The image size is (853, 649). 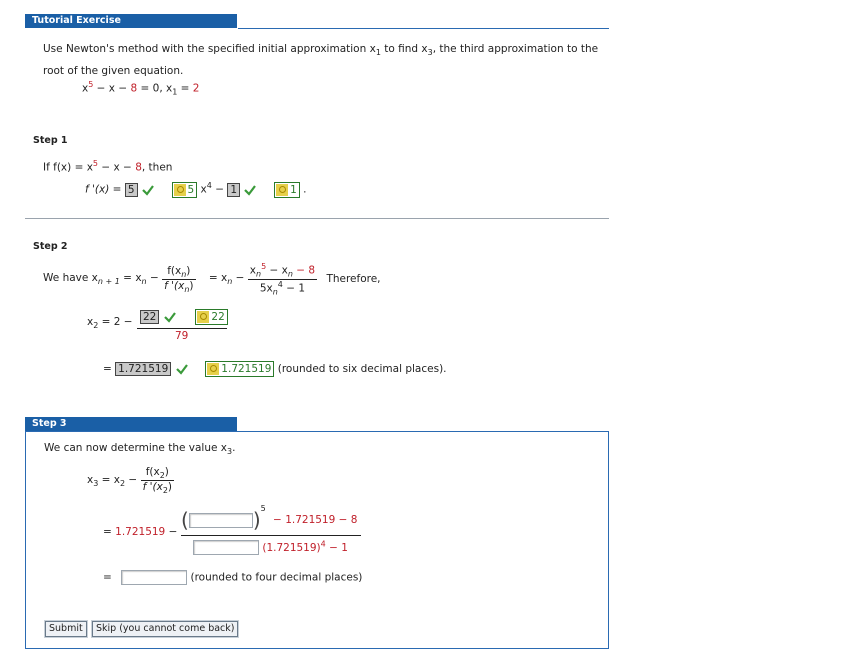 I want to click on answer-box-x2: 1.721519, so click(x=143, y=369).